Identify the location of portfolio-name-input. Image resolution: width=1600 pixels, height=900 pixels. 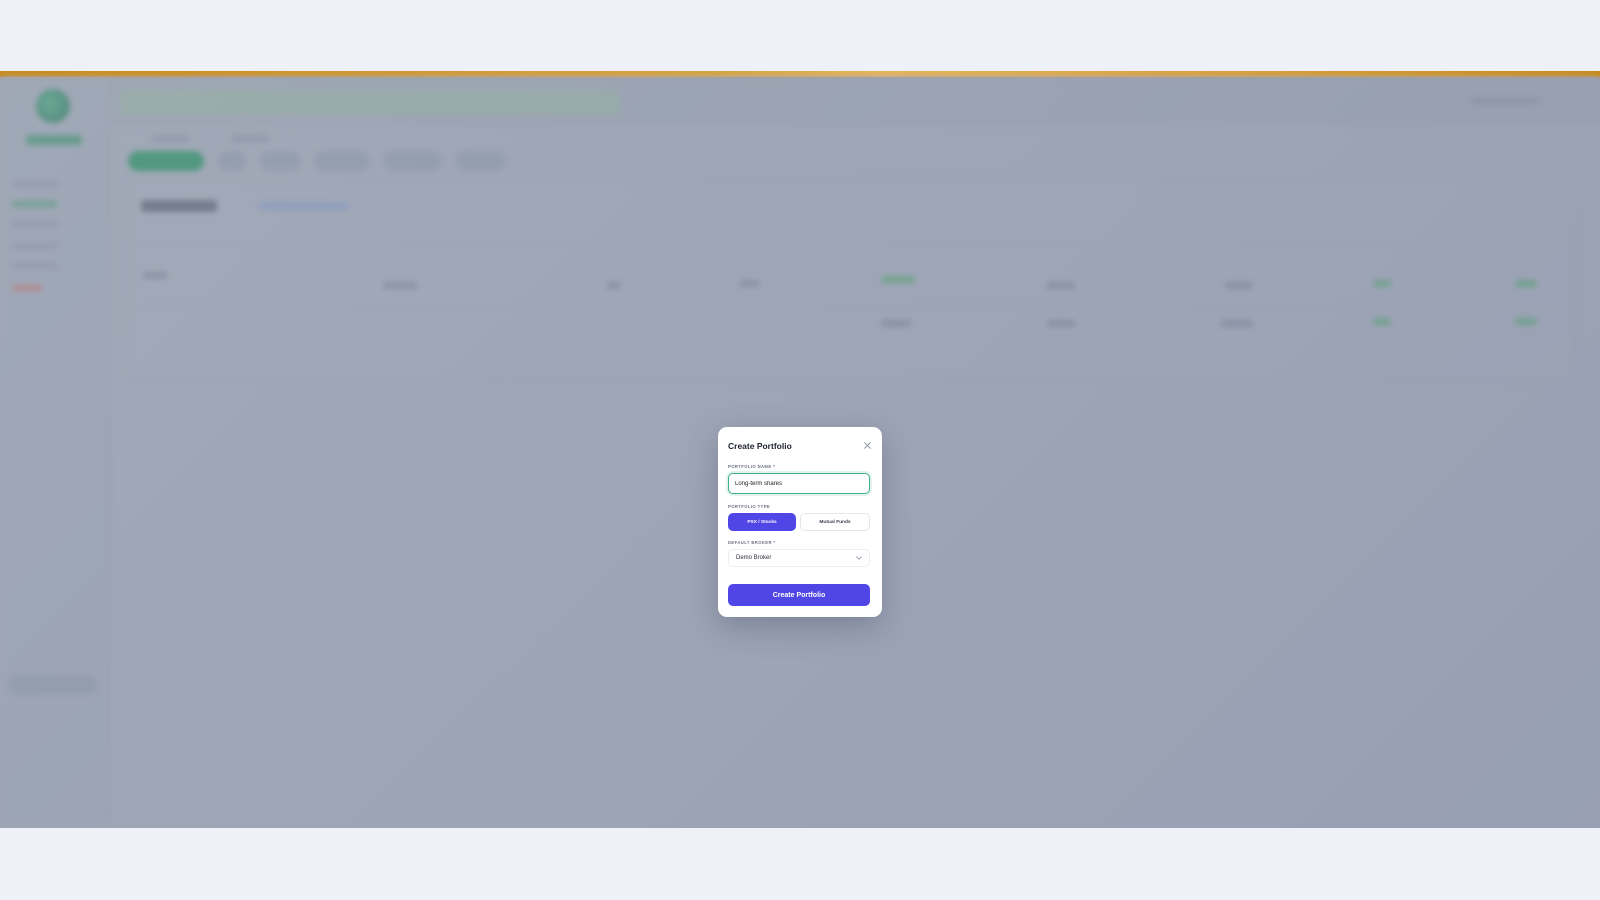
(799, 483).